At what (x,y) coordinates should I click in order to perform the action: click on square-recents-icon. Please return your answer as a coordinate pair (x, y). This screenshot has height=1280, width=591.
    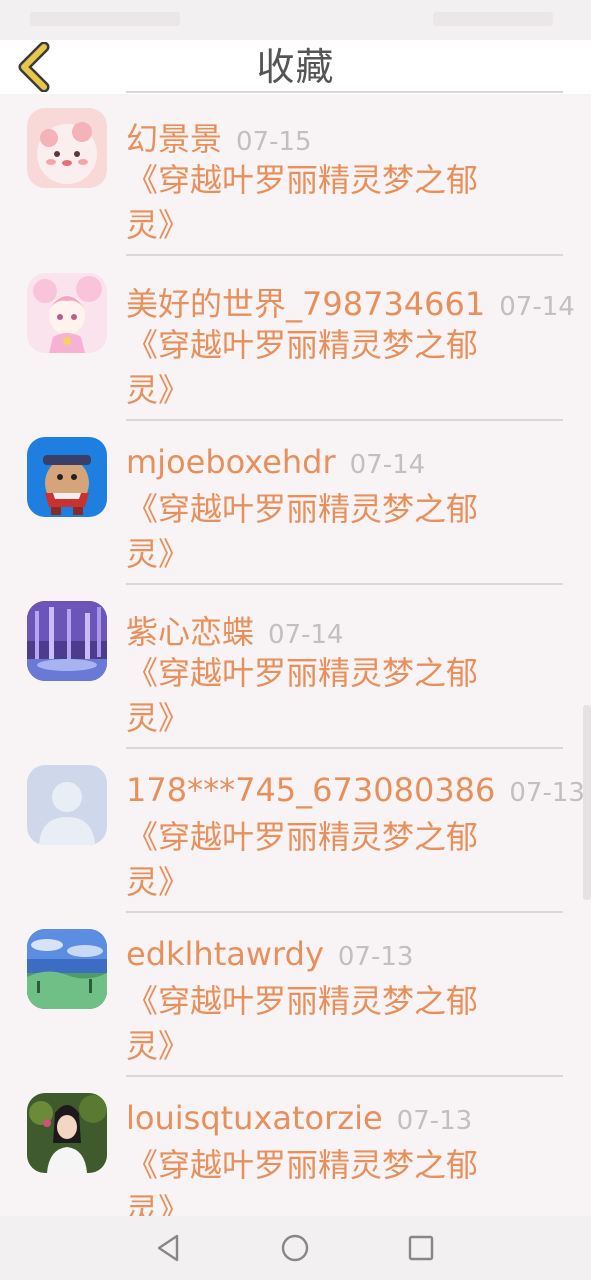
    Looking at the image, I should click on (421, 1248).